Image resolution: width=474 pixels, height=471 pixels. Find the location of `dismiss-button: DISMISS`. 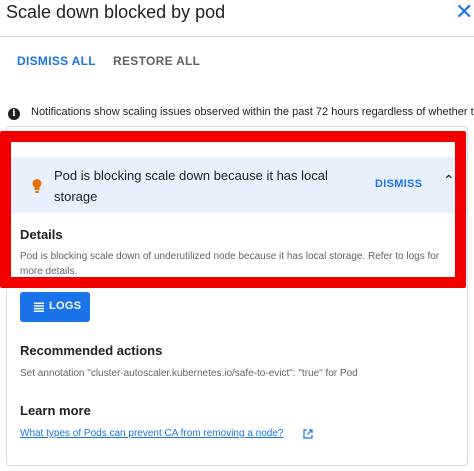

dismiss-button: DISMISS is located at coordinates (398, 184).